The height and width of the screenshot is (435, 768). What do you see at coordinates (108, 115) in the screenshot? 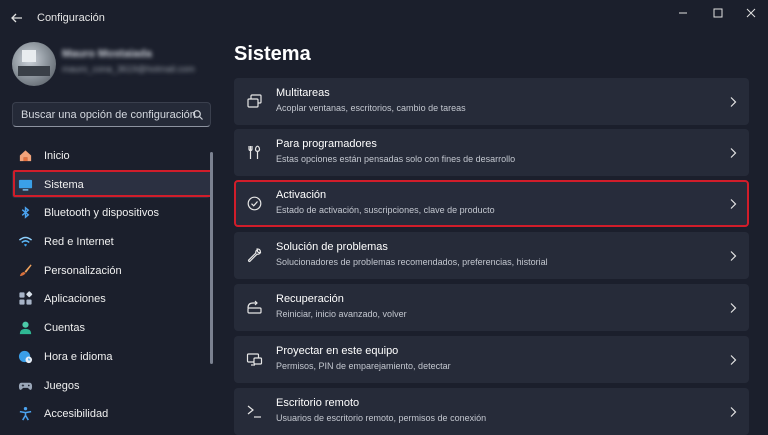
I see `search-placeholder: Buscar una opción de configuración` at bounding box center [108, 115].